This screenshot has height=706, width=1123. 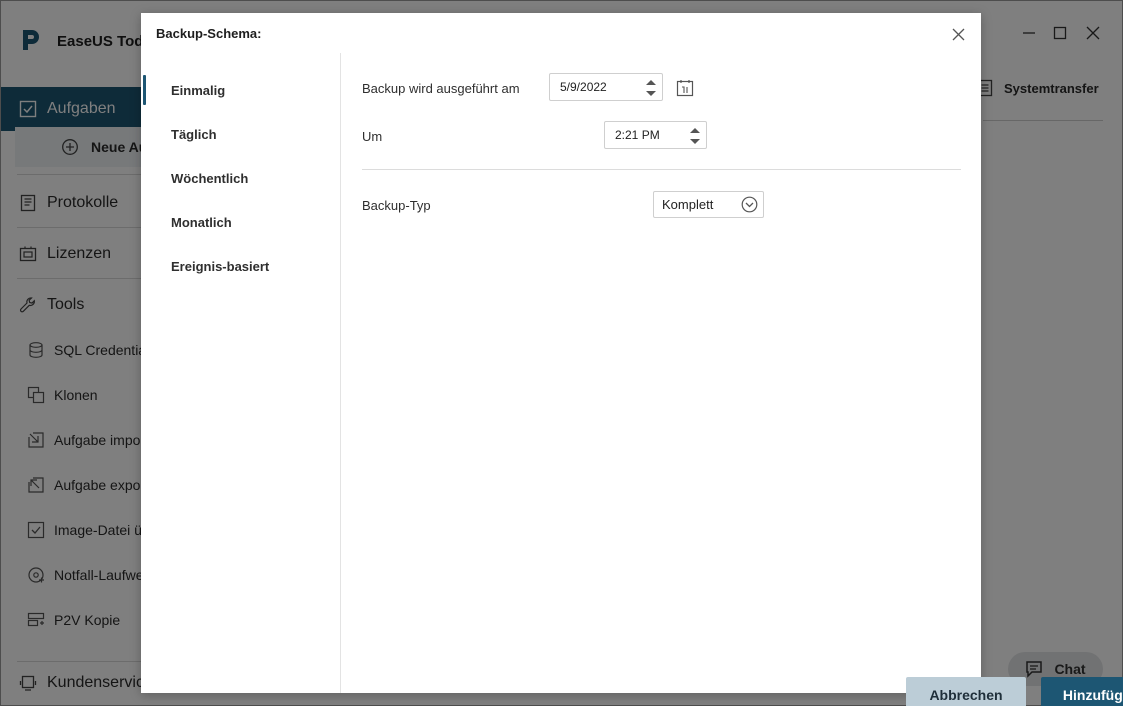 I want to click on dialog-close-icon, so click(x=958, y=34).